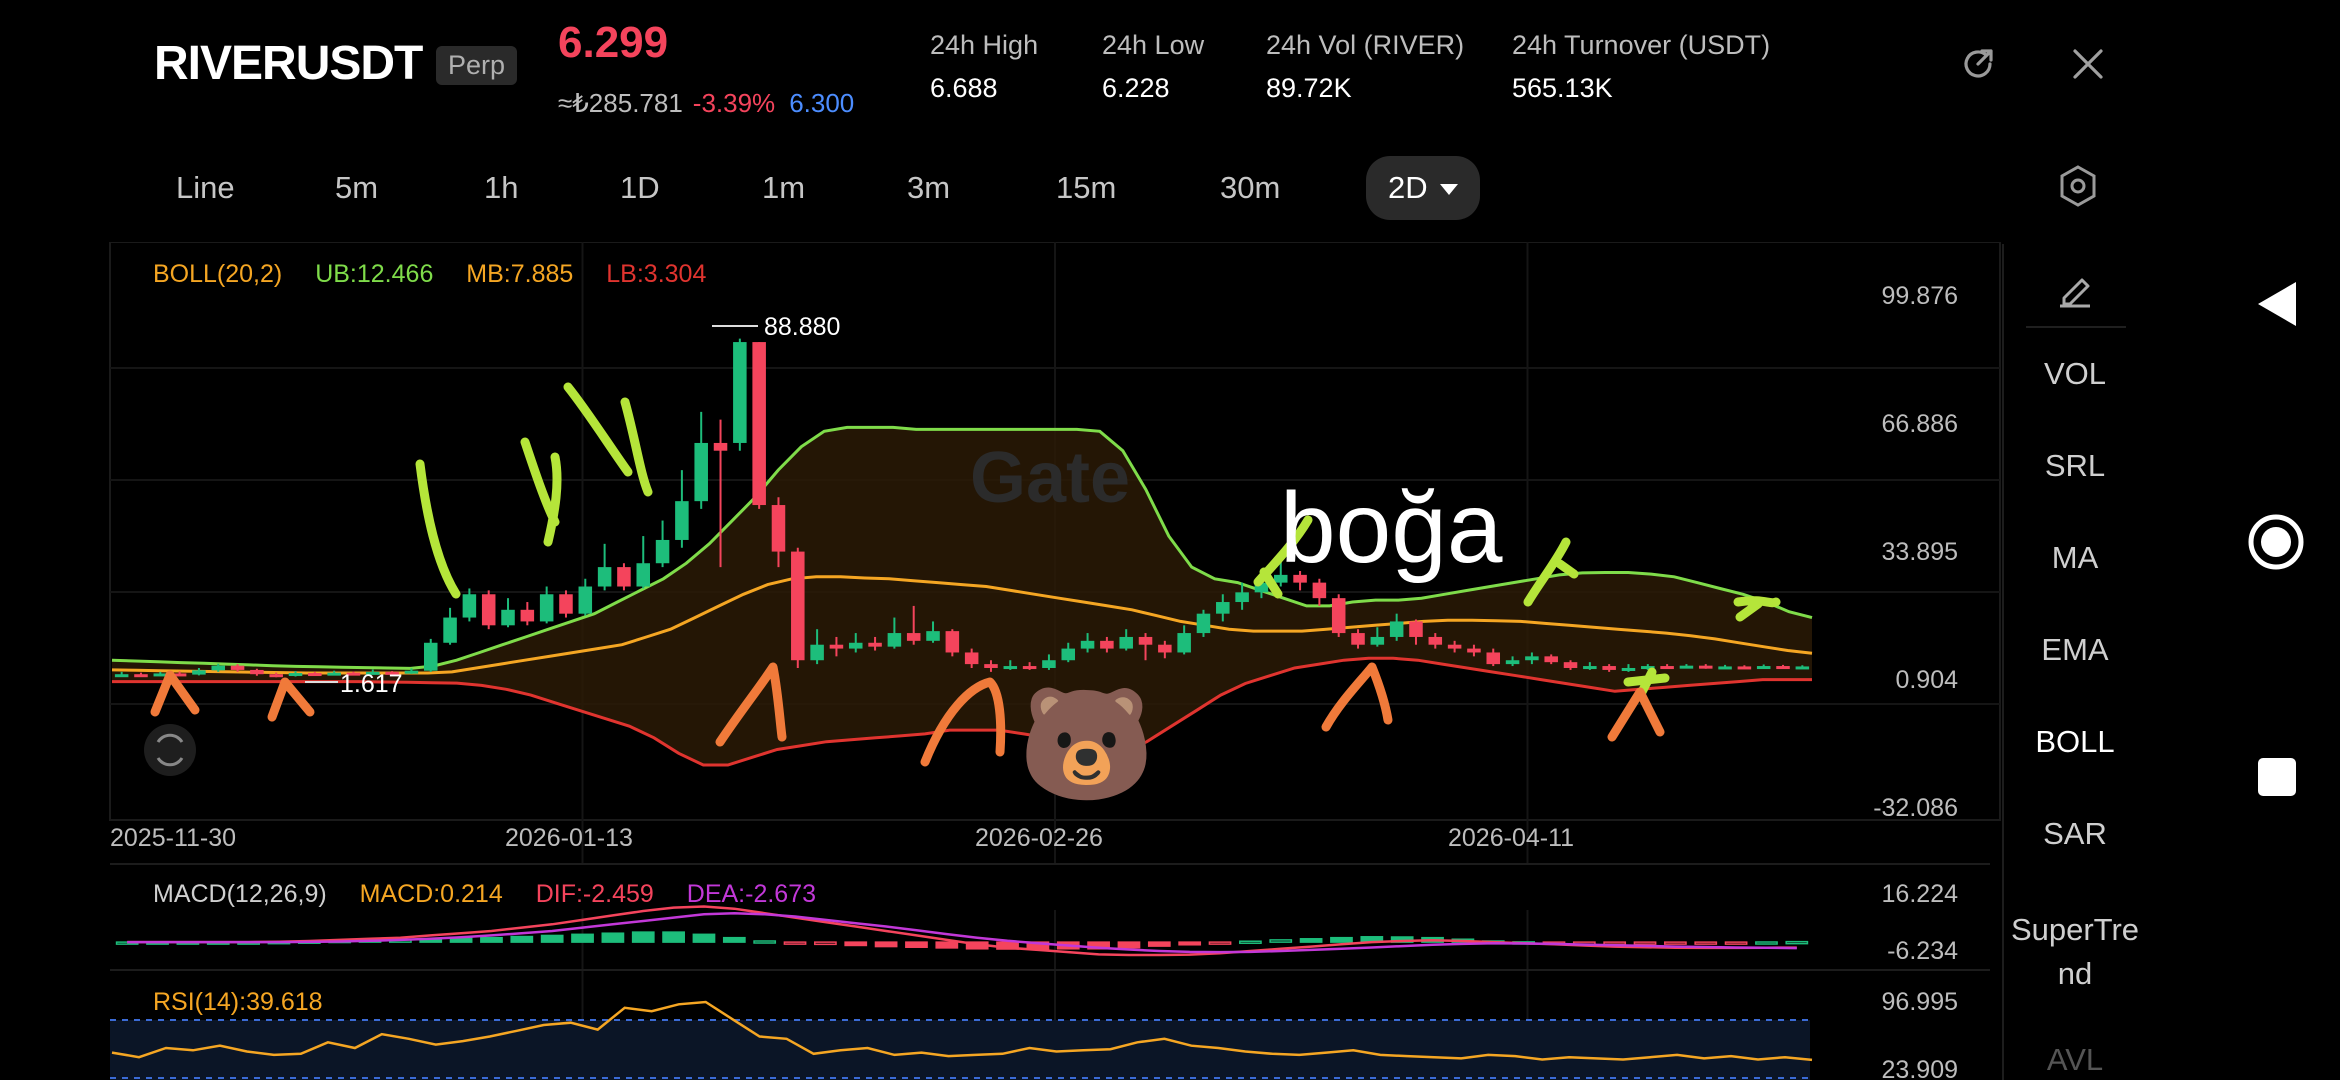  Describe the element at coordinates (431, 894) in the screenshot. I see `macd-value: MACD:0.214` at that location.